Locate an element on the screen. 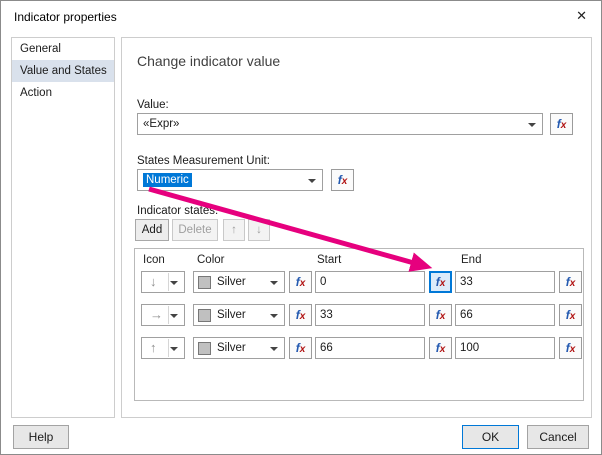 Image resolution: width=602 pixels, height=455 pixels. unit-combobox-text: Numeric is located at coordinates (167, 180).